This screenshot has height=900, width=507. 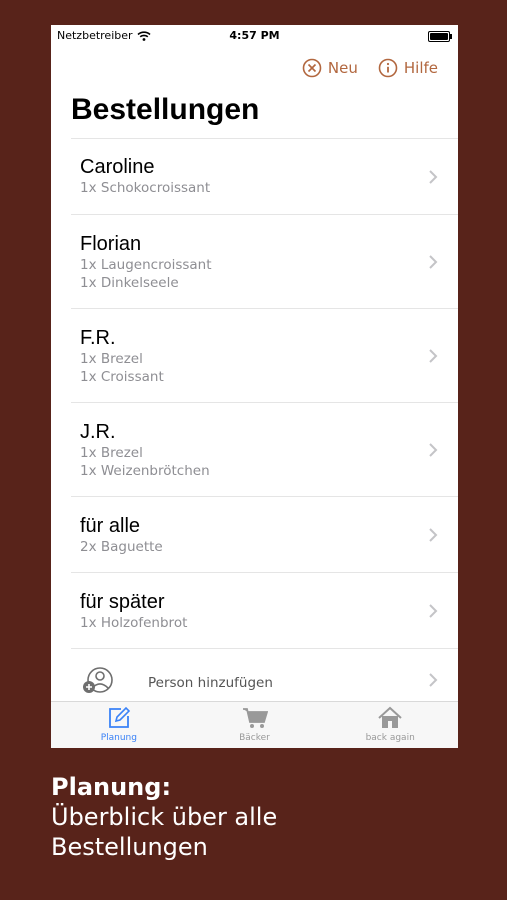 I want to click on order-item: 1x Schokocroissant, so click(x=145, y=188).